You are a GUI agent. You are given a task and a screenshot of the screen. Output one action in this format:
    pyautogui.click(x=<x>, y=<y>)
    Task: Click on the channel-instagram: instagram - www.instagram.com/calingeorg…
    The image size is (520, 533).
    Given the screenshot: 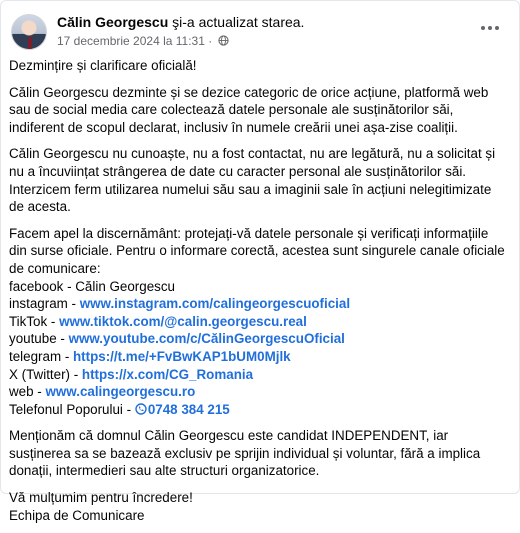 What is the action you would take?
    pyautogui.click(x=180, y=304)
    